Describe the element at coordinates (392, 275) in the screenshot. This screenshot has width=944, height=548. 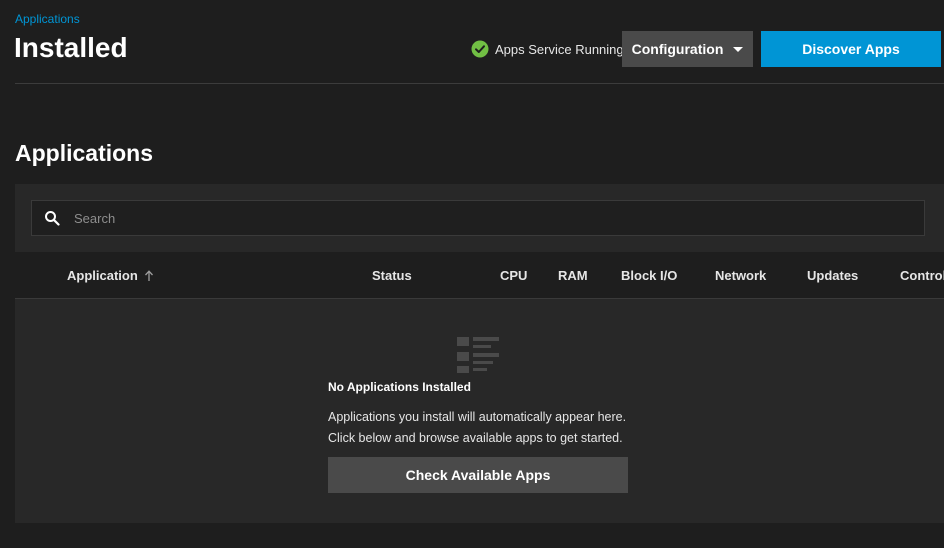
I see `column-status: Status` at that location.